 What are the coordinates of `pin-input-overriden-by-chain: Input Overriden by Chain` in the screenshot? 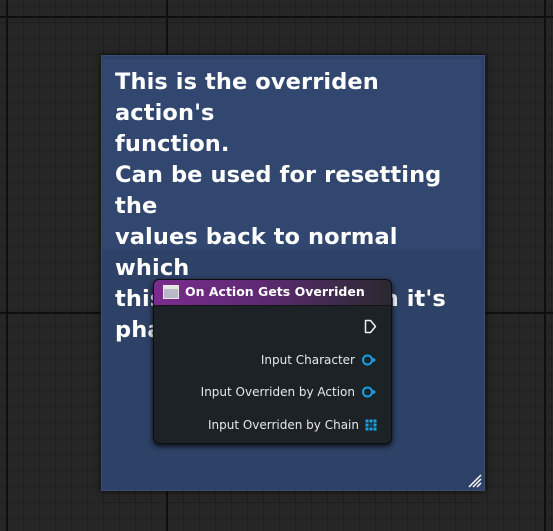 It's located at (292, 425).